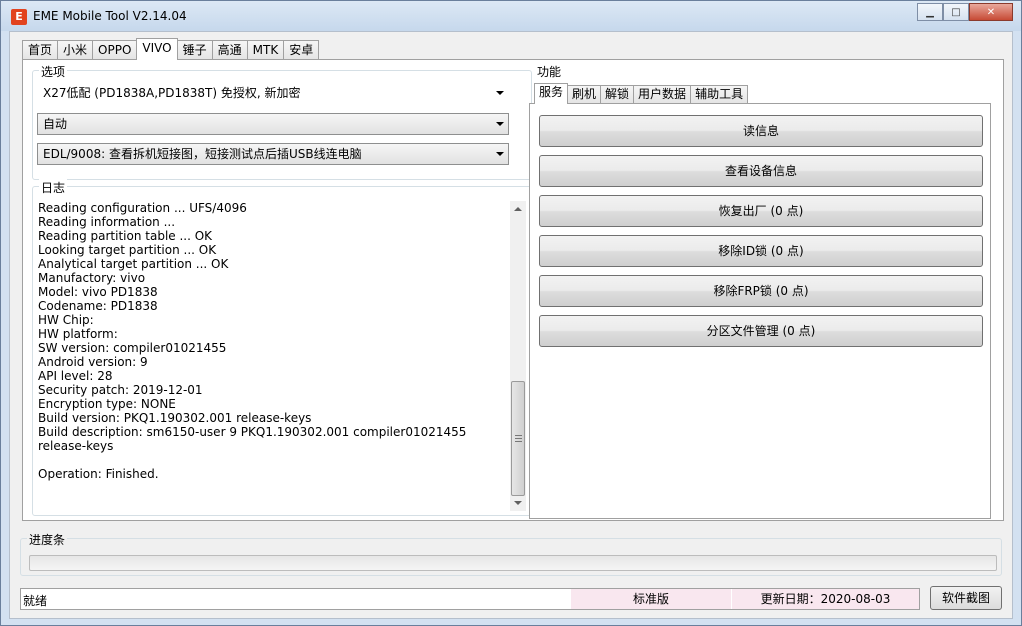 The image size is (1022, 626). Describe the element at coordinates (825, 599) in the screenshot. I see `update-date-label: 更新日期：2020-08-03` at that location.